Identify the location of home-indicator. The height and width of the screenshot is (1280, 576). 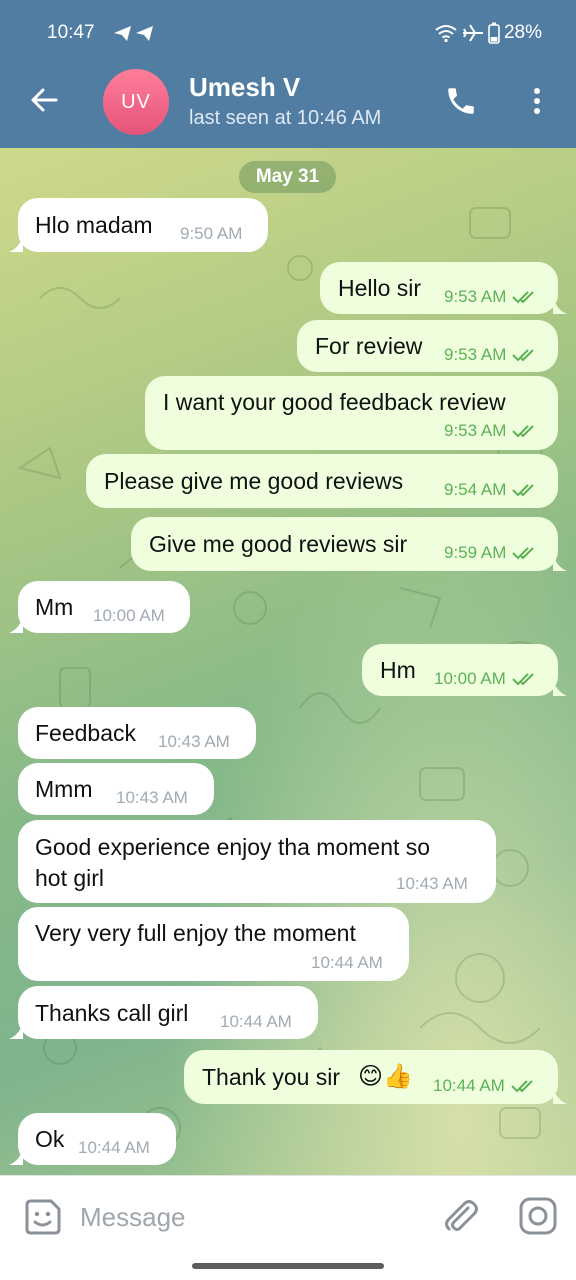
(288, 1266).